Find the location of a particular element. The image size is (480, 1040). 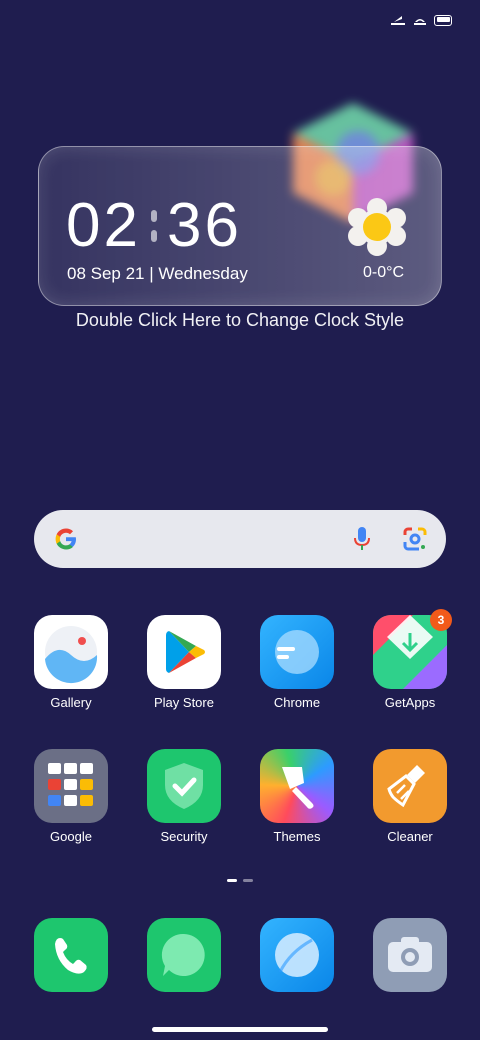

network-icon is located at coordinates (398, 20).